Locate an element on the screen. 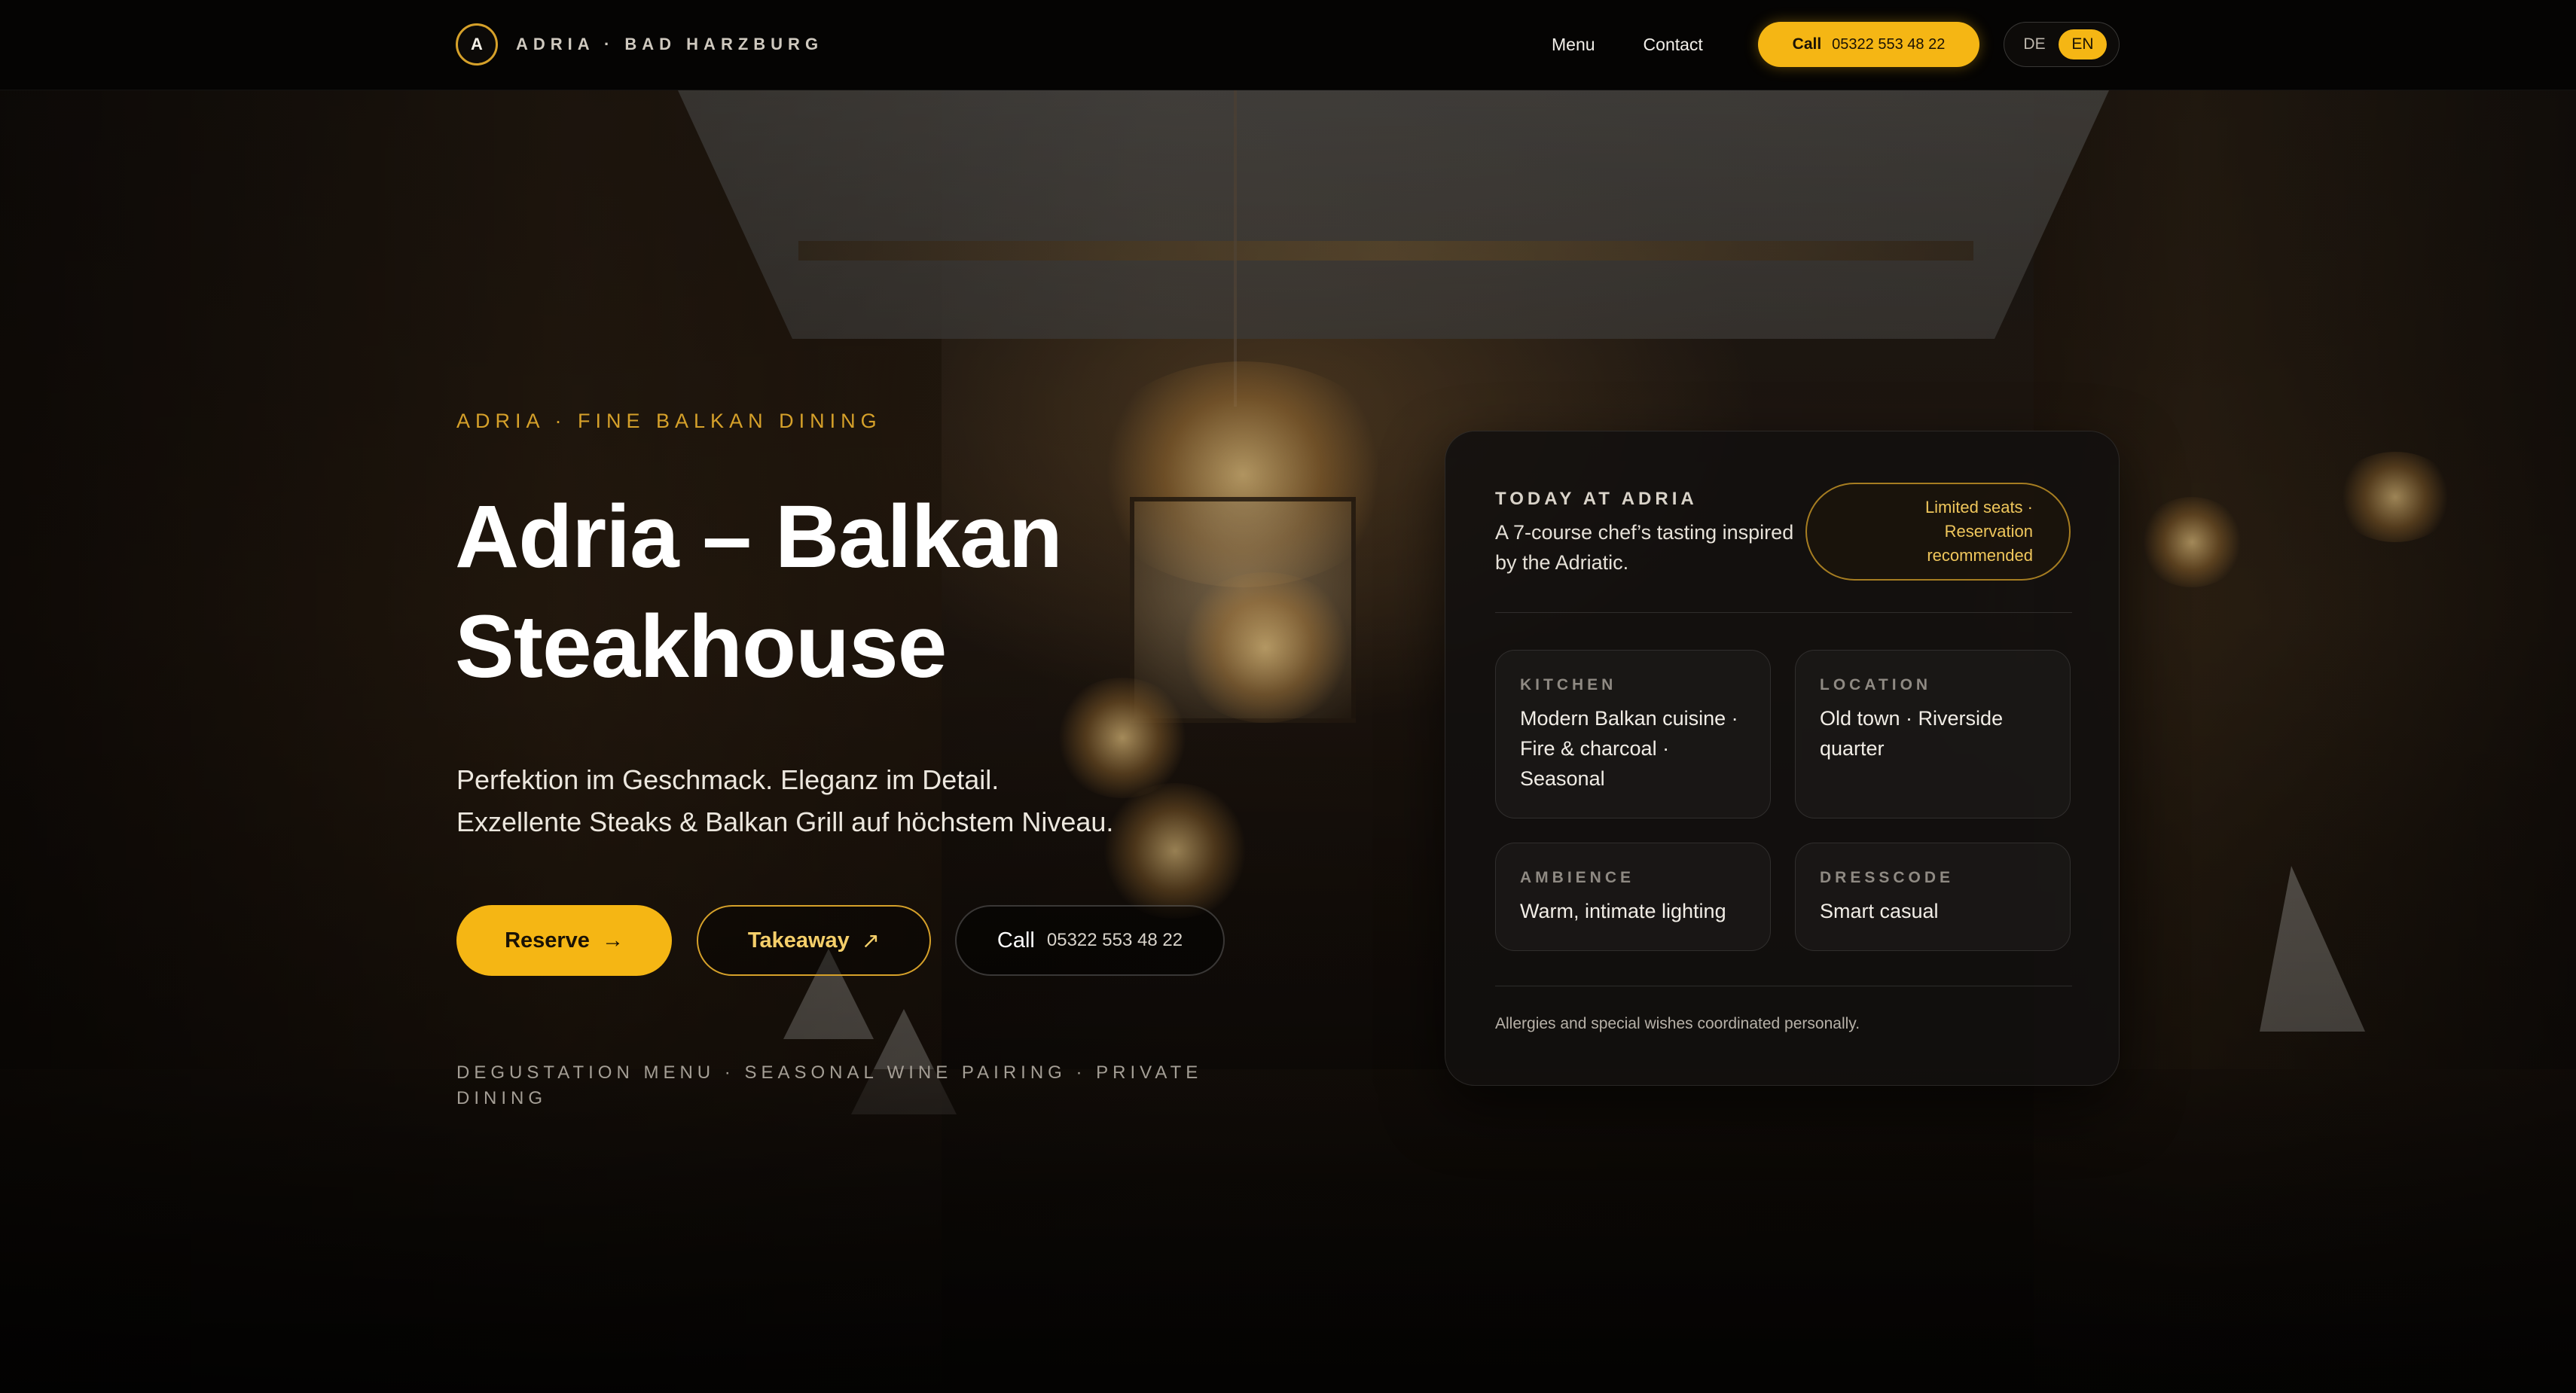  info-tile-location: LOCATION Old town · Riverside quarter is located at coordinates (1933, 734).